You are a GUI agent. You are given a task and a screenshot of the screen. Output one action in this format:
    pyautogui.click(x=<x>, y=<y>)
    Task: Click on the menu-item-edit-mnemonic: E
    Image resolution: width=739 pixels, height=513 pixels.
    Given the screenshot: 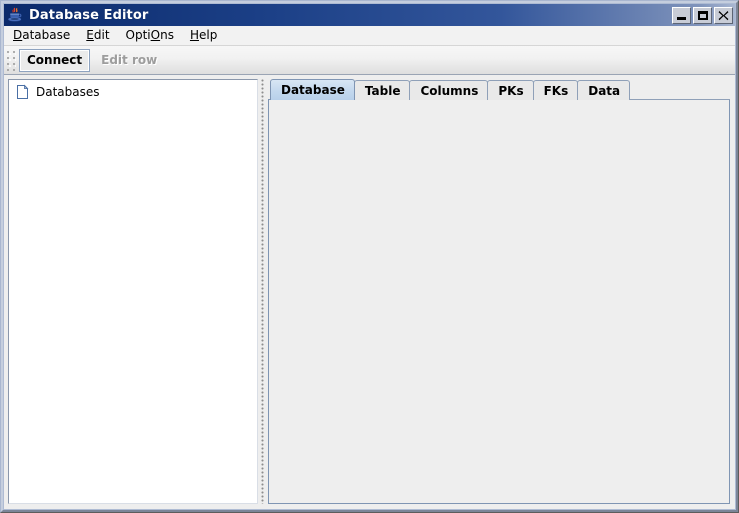 What is the action you would take?
    pyautogui.click(x=90, y=35)
    